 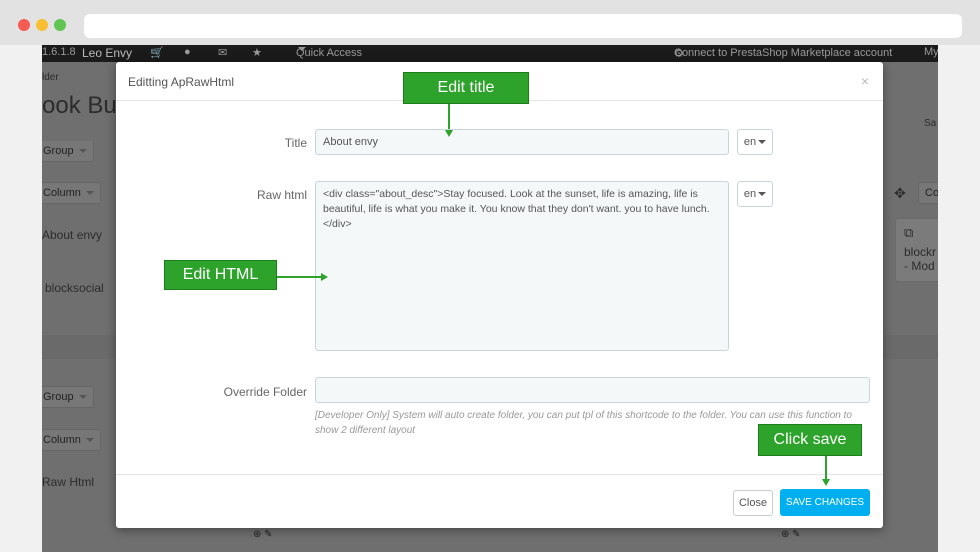 I want to click on title-label: Title, so click(x=295, y=143).